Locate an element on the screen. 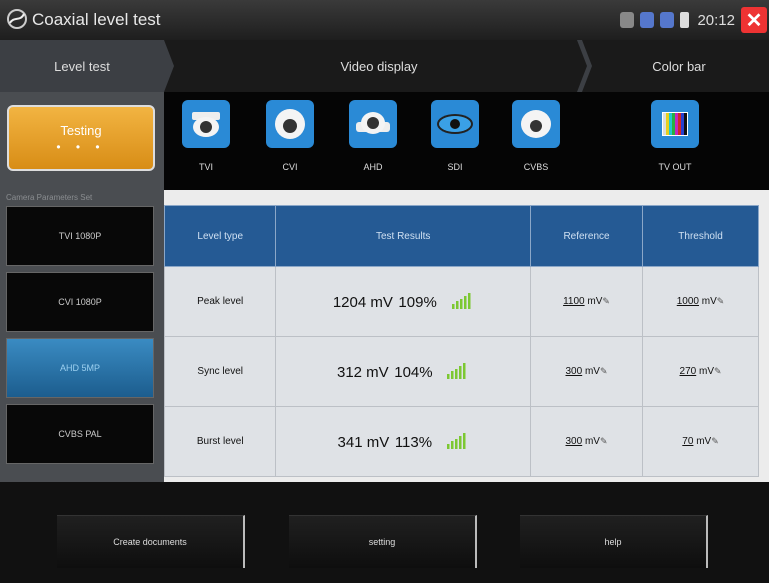 This screenshot has width=769, height=583. result-cell: 312 mV 104% is located at coordinates (403, 371).